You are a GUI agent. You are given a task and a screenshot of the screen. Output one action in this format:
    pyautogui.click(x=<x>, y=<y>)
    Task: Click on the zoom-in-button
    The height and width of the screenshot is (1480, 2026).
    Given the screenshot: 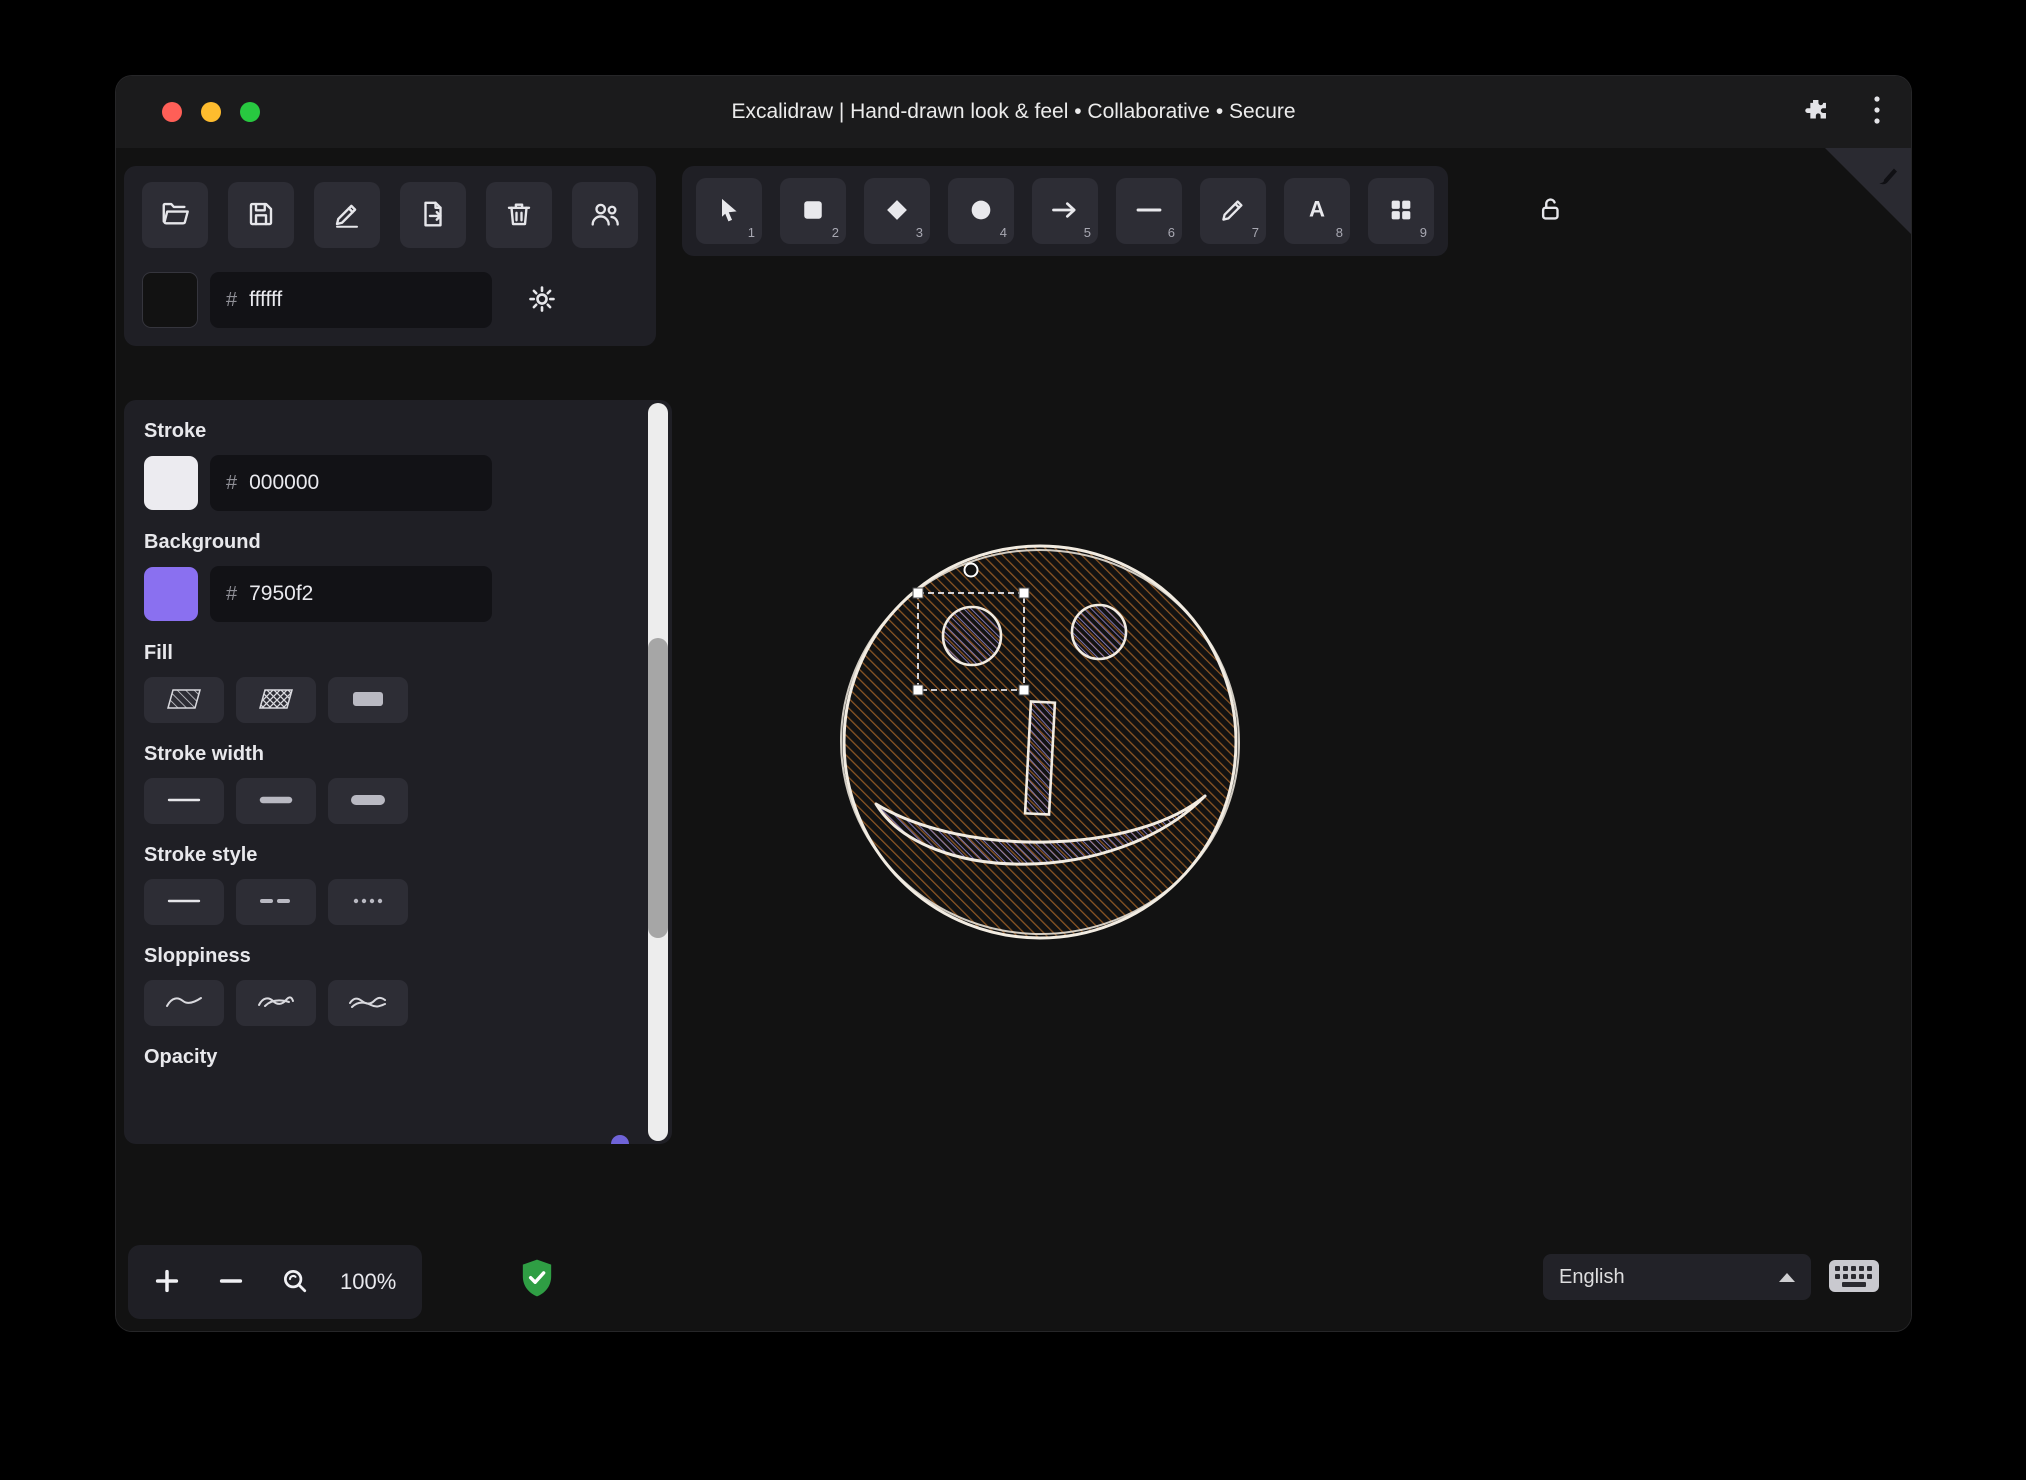 What is the action you would take?
    pyautogui.click(x=167, y=1282)
    